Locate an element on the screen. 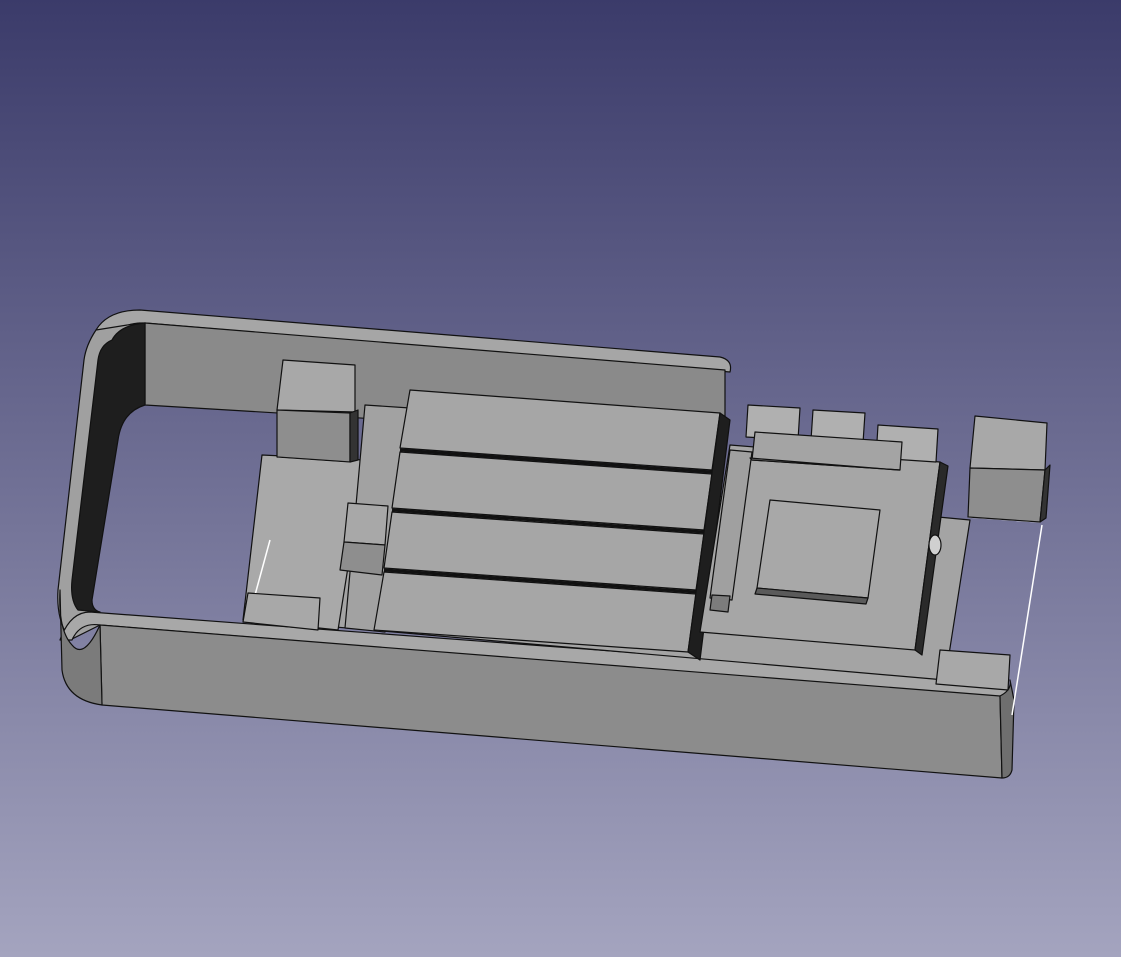  battery-clip is located at coordinates (364, 539).